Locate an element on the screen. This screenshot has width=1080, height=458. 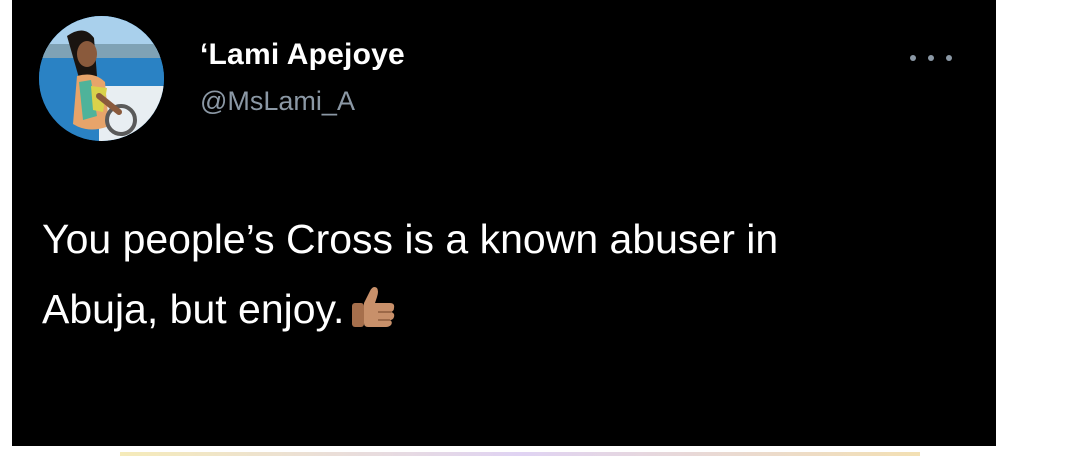
tweet-text-line-2-wrapper: Abuja, but enjoy. is located at coordinates (512, 309).